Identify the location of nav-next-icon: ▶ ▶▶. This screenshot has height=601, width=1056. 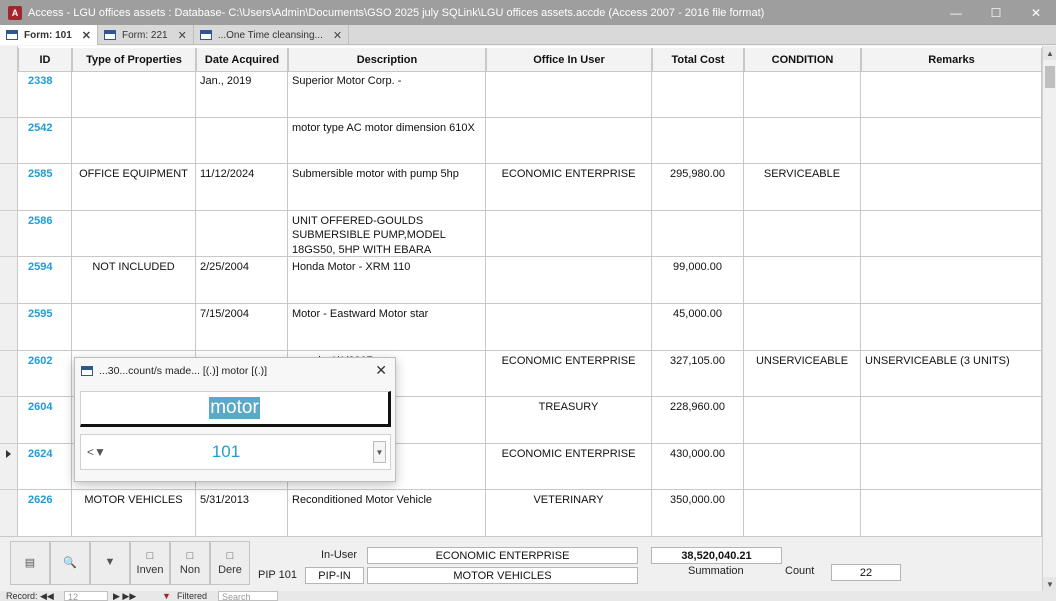
(124, 596).